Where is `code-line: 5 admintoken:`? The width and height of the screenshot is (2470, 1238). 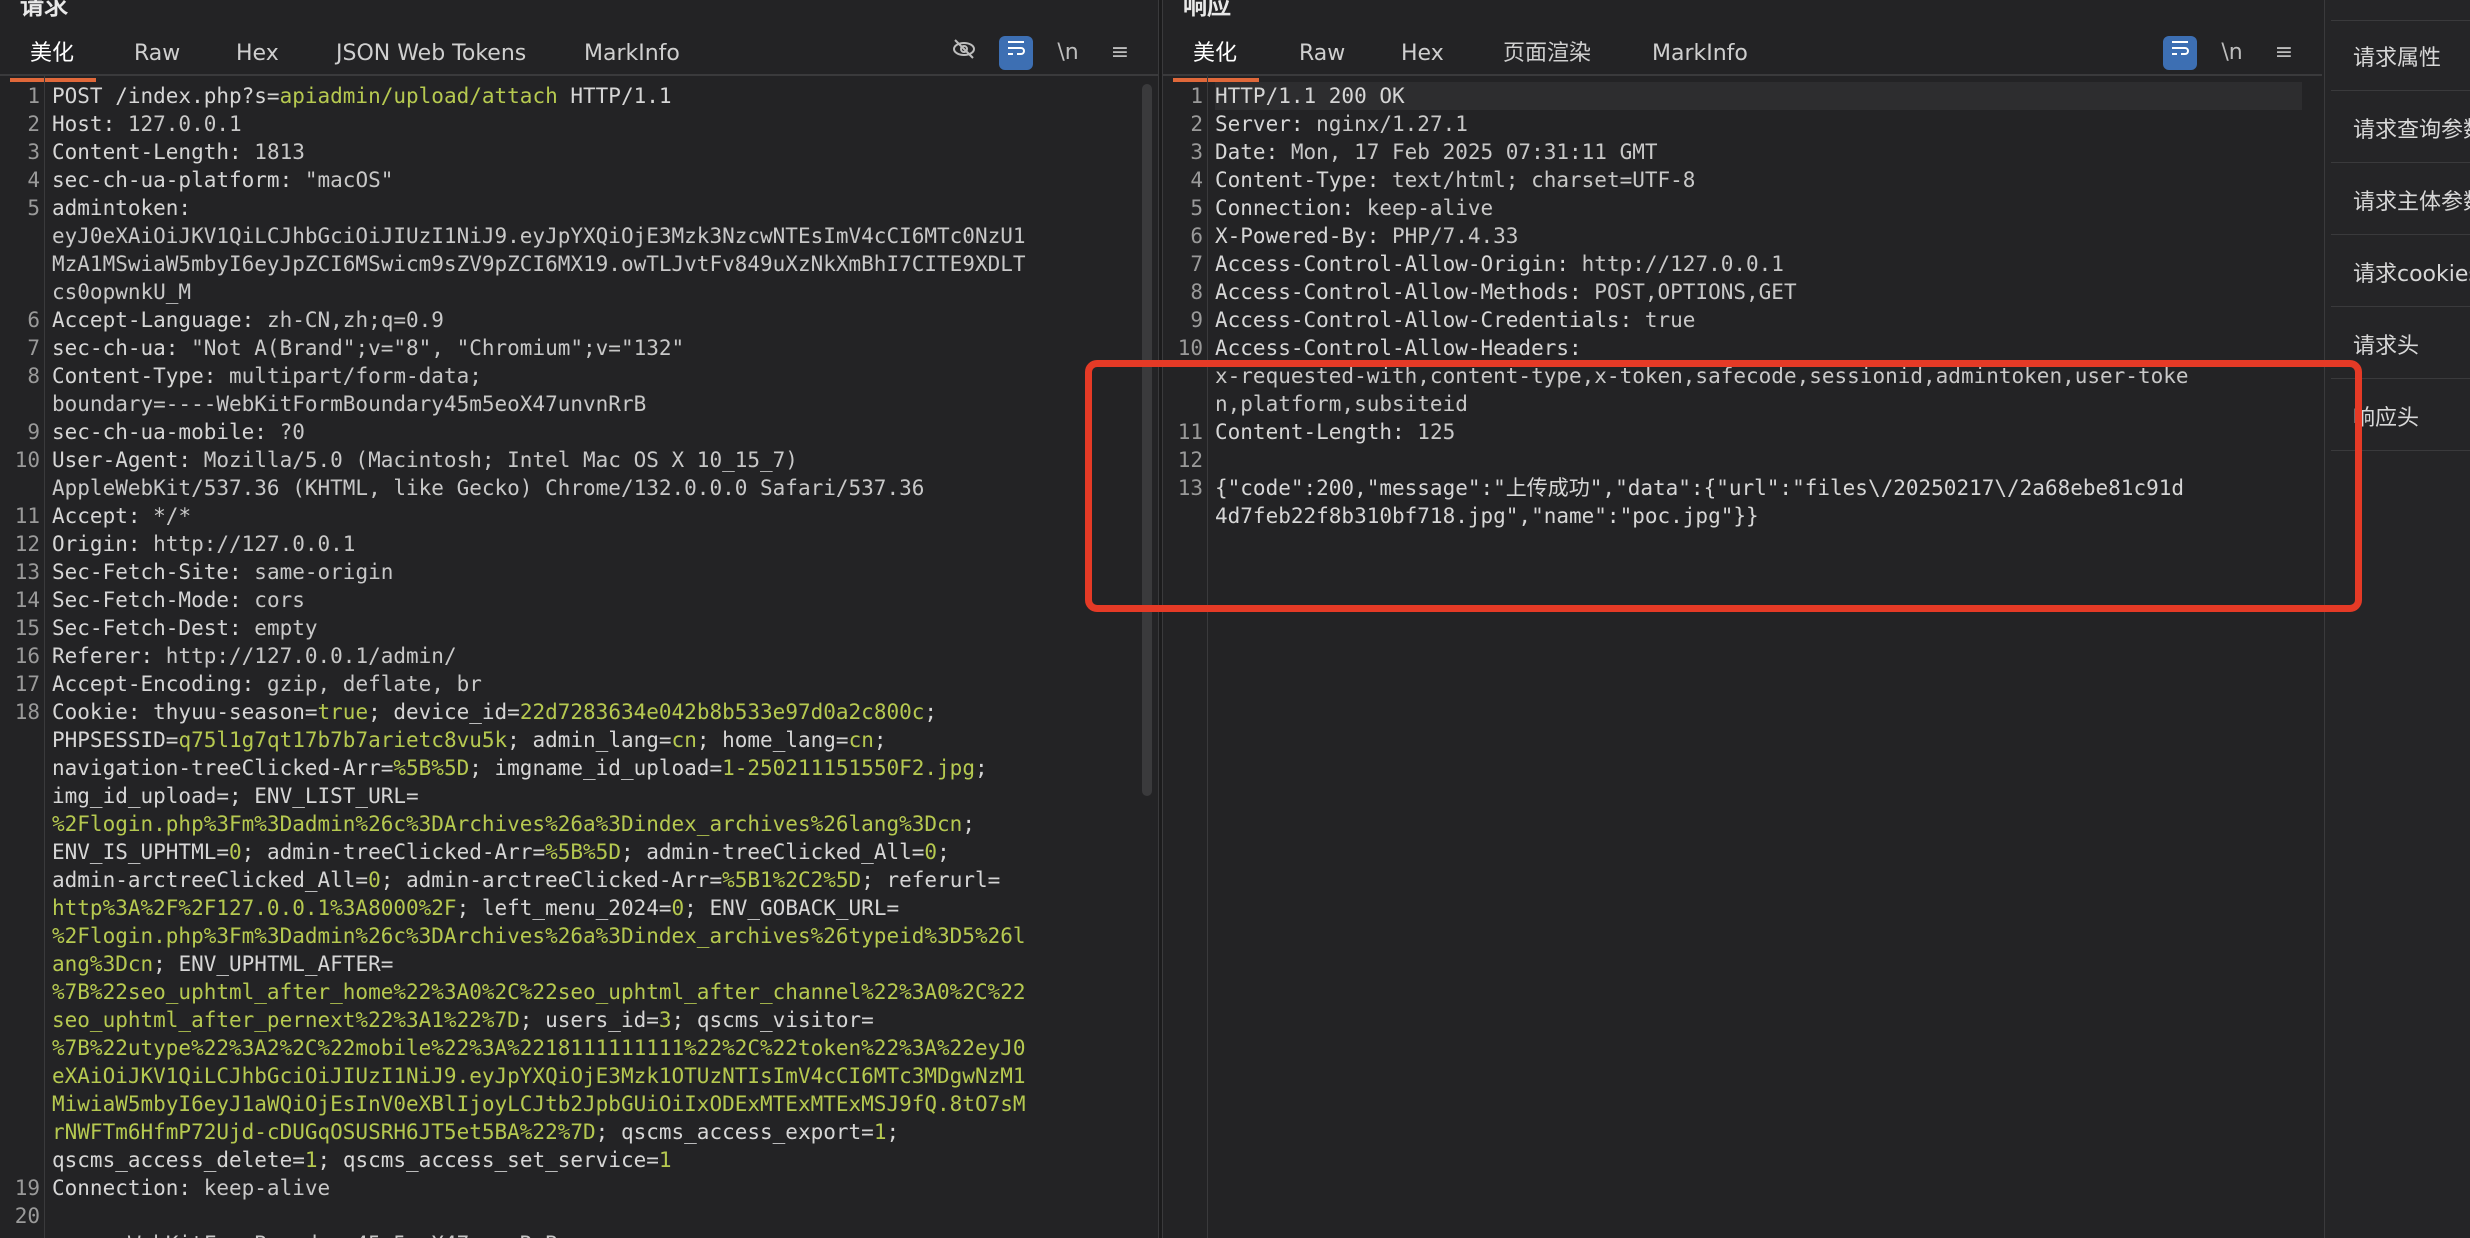
code-line: 5 admintoken: is located at coordinates (582, 208).